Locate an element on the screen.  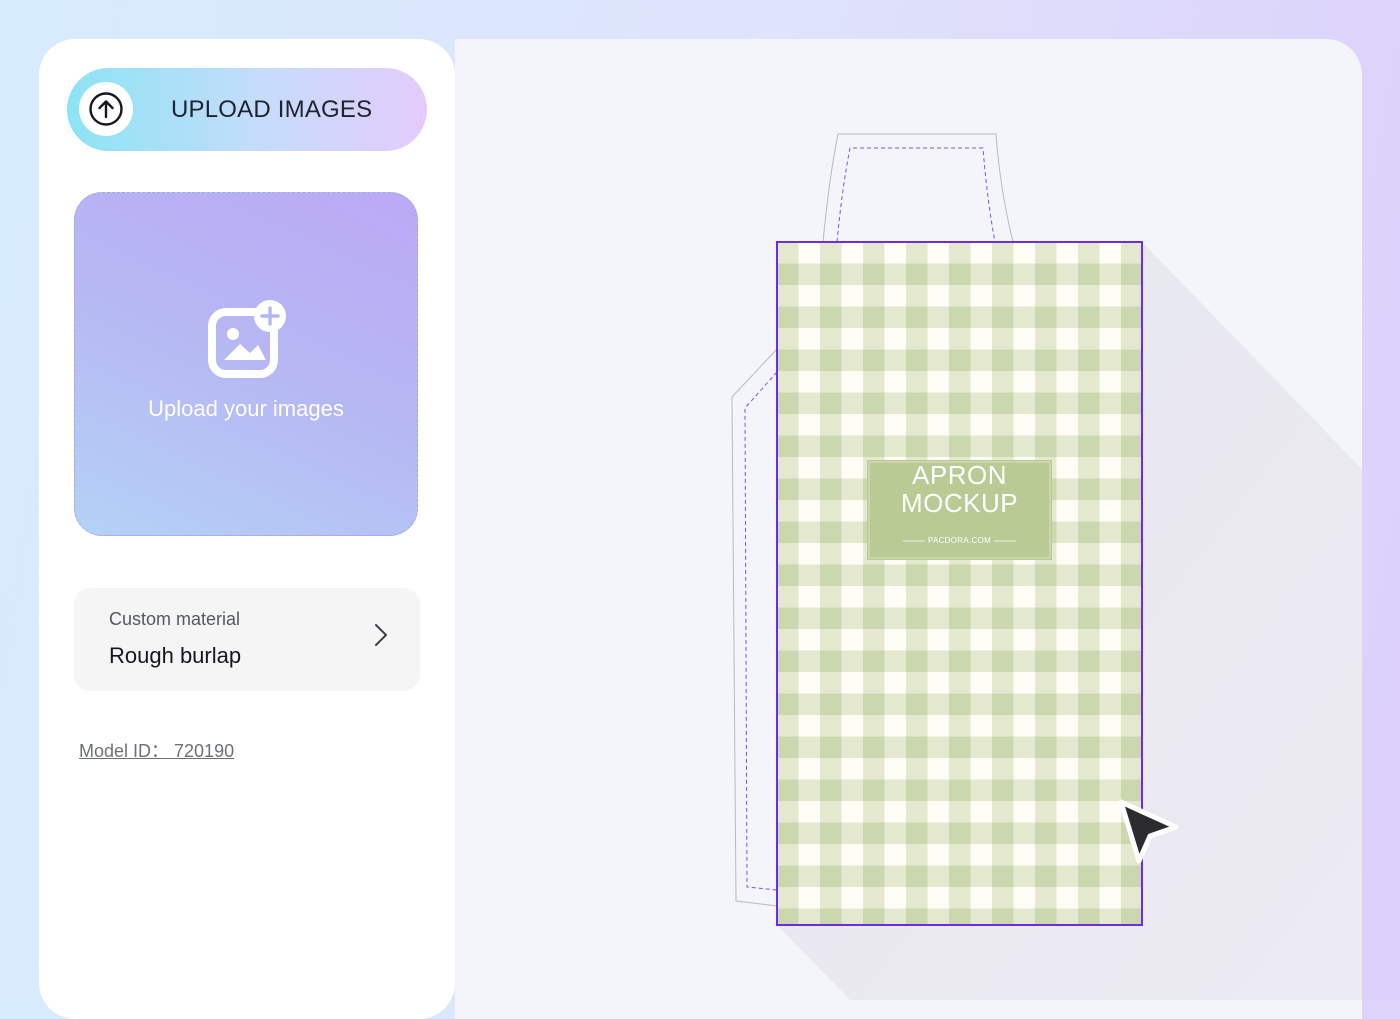
label-title-line2: MOCKUP is located at coordinates (959, 503).